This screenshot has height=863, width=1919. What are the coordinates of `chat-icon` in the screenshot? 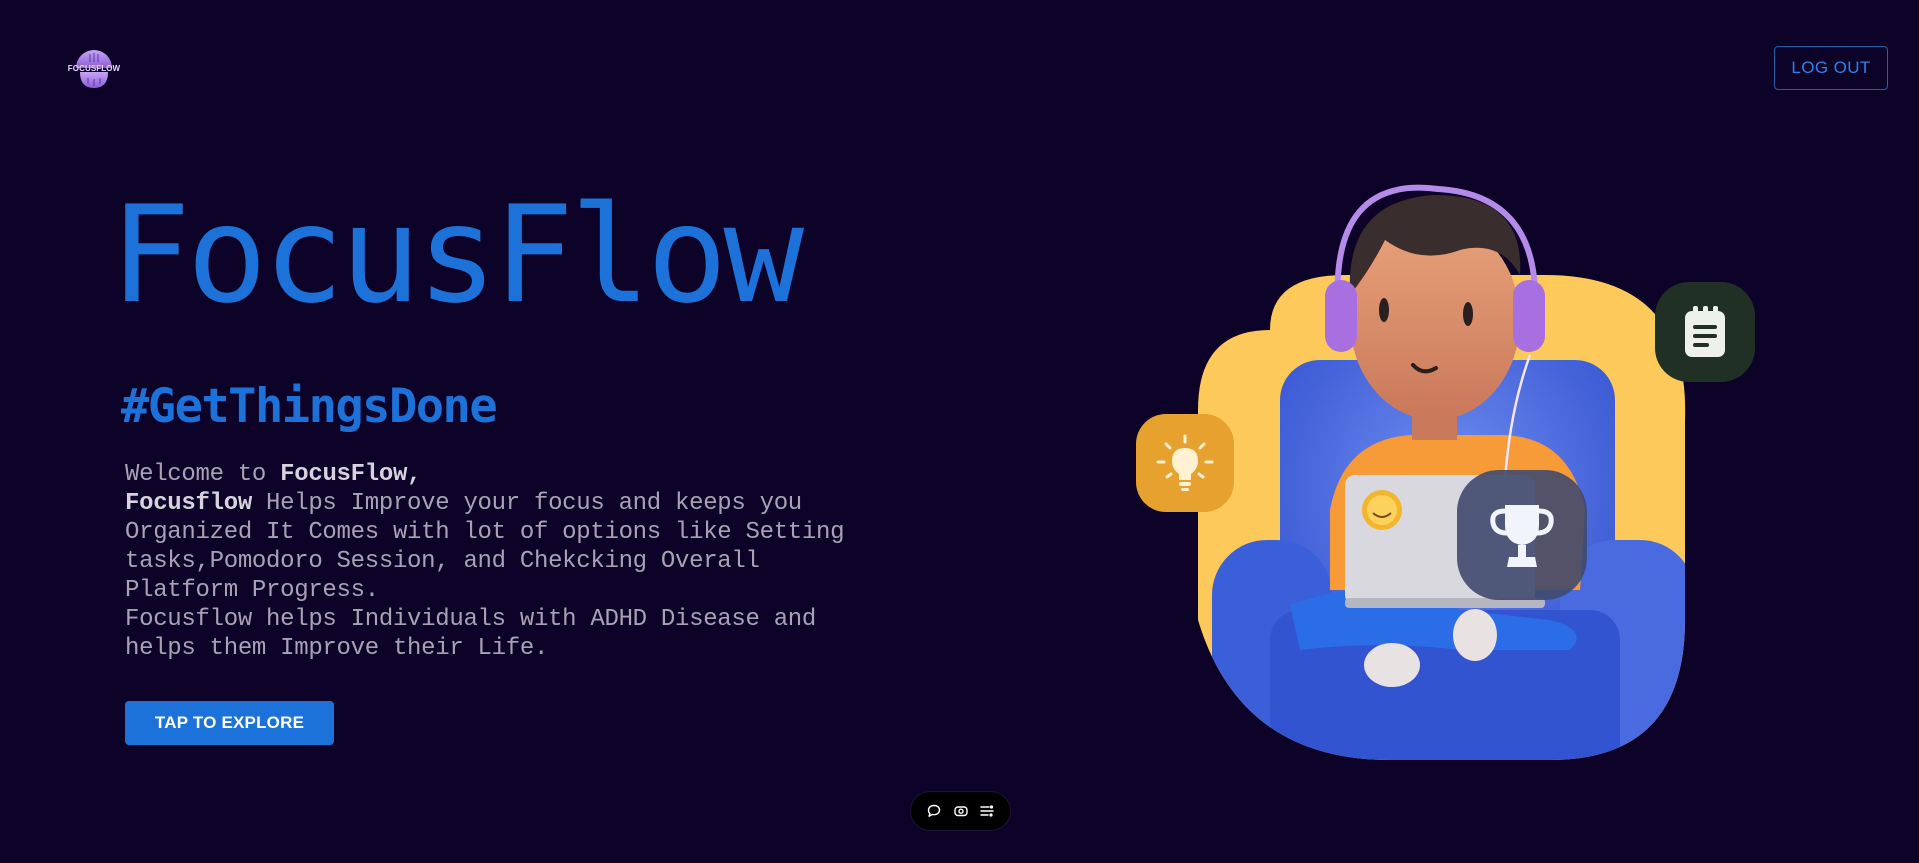 It's located at (934, 811).